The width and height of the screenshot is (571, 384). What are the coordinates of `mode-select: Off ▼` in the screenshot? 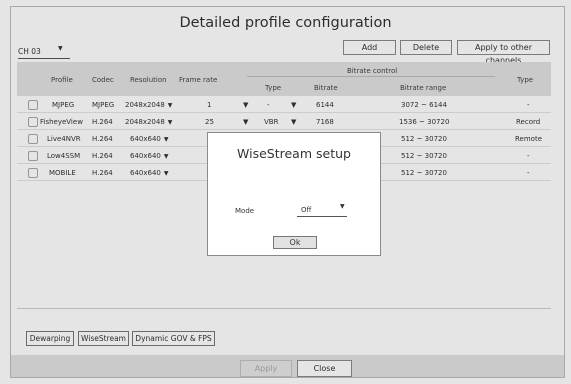 It's located at (322, 209).